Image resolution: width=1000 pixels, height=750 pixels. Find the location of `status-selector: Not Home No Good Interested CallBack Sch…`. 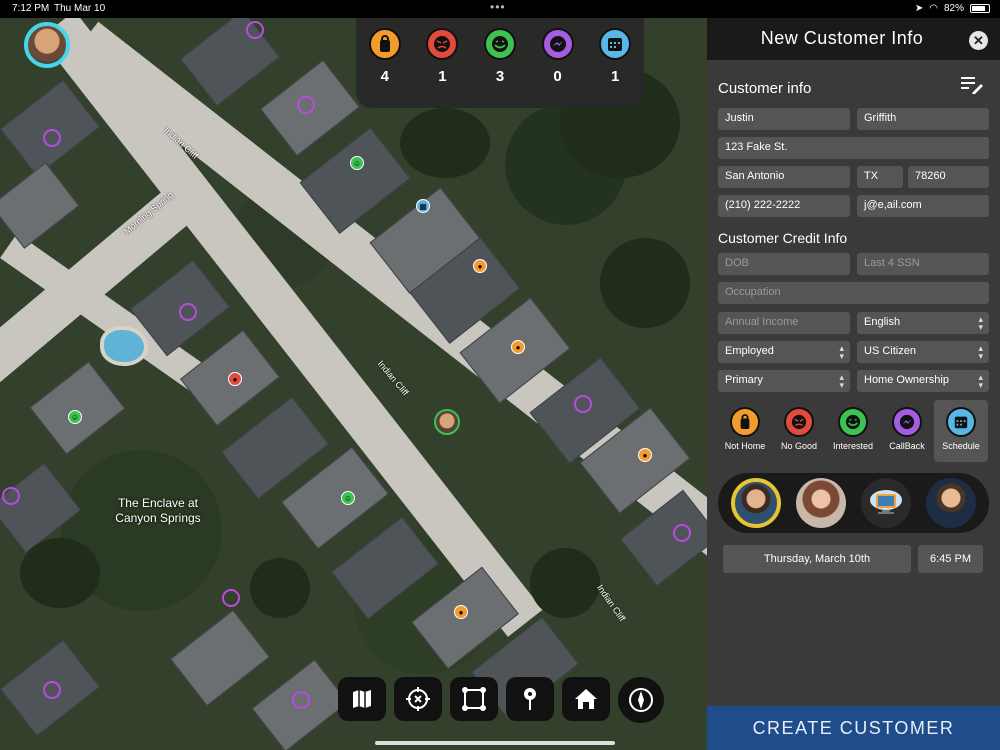

status-selector: Not Home No Good Interested CallBack Sch… is located at coordinates (853, 431).